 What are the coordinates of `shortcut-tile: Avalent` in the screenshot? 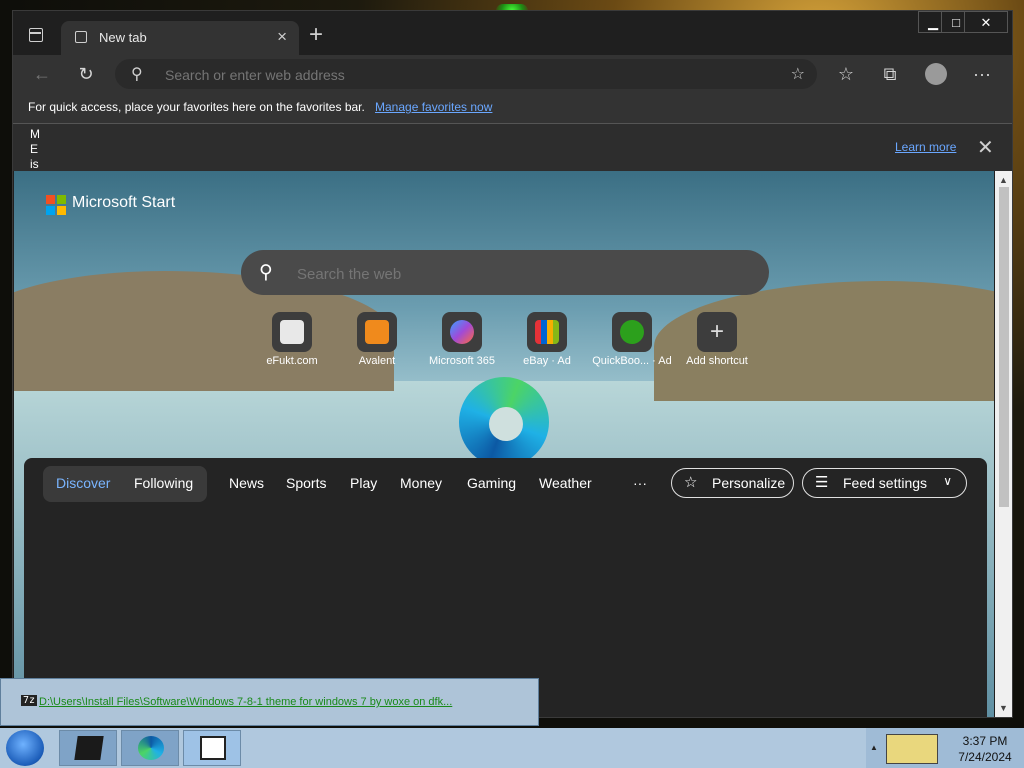 It's located at (377, 339).